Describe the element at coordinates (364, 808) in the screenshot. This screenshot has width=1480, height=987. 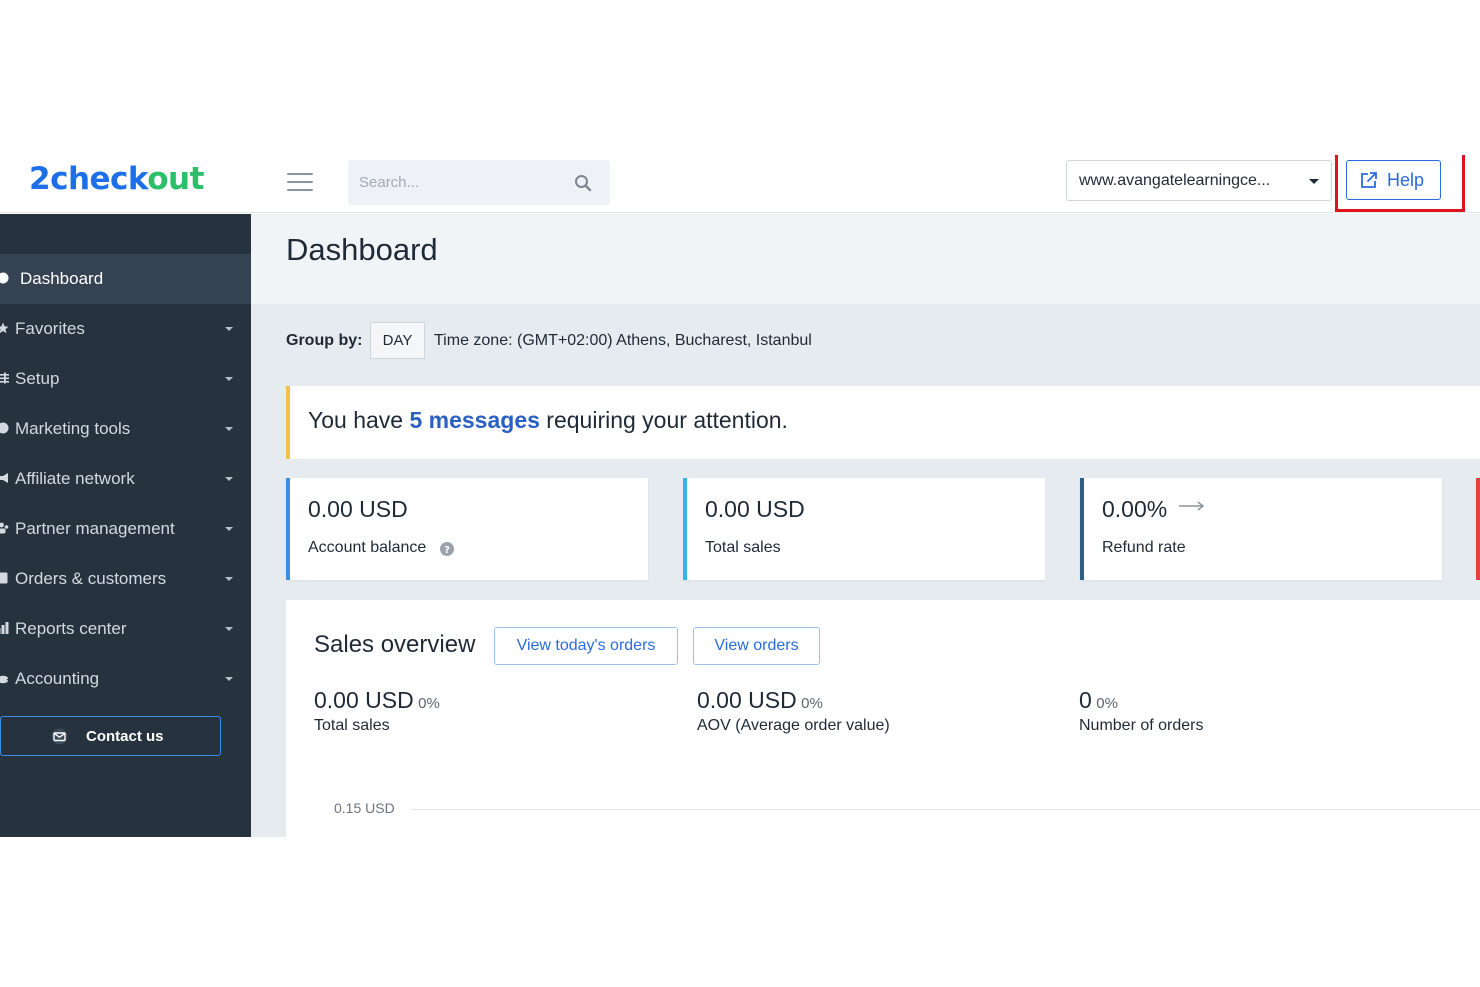
I see `chart-y-tick-label: 0.15 USD` at that location.